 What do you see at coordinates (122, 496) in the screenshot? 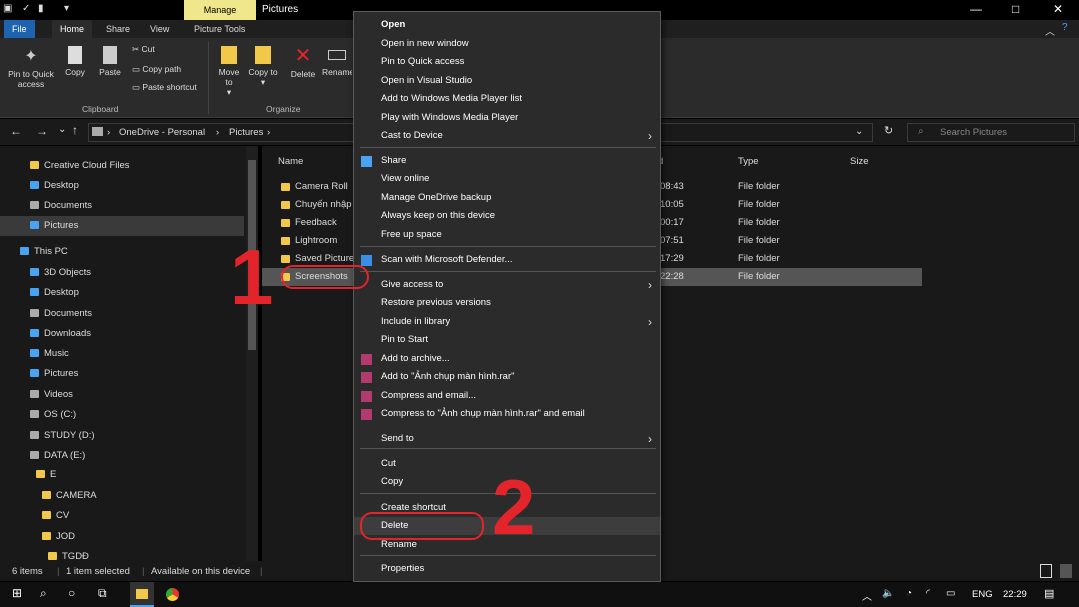
I see `sidebar-item: CAMERA` at bounding box center [122, 496].